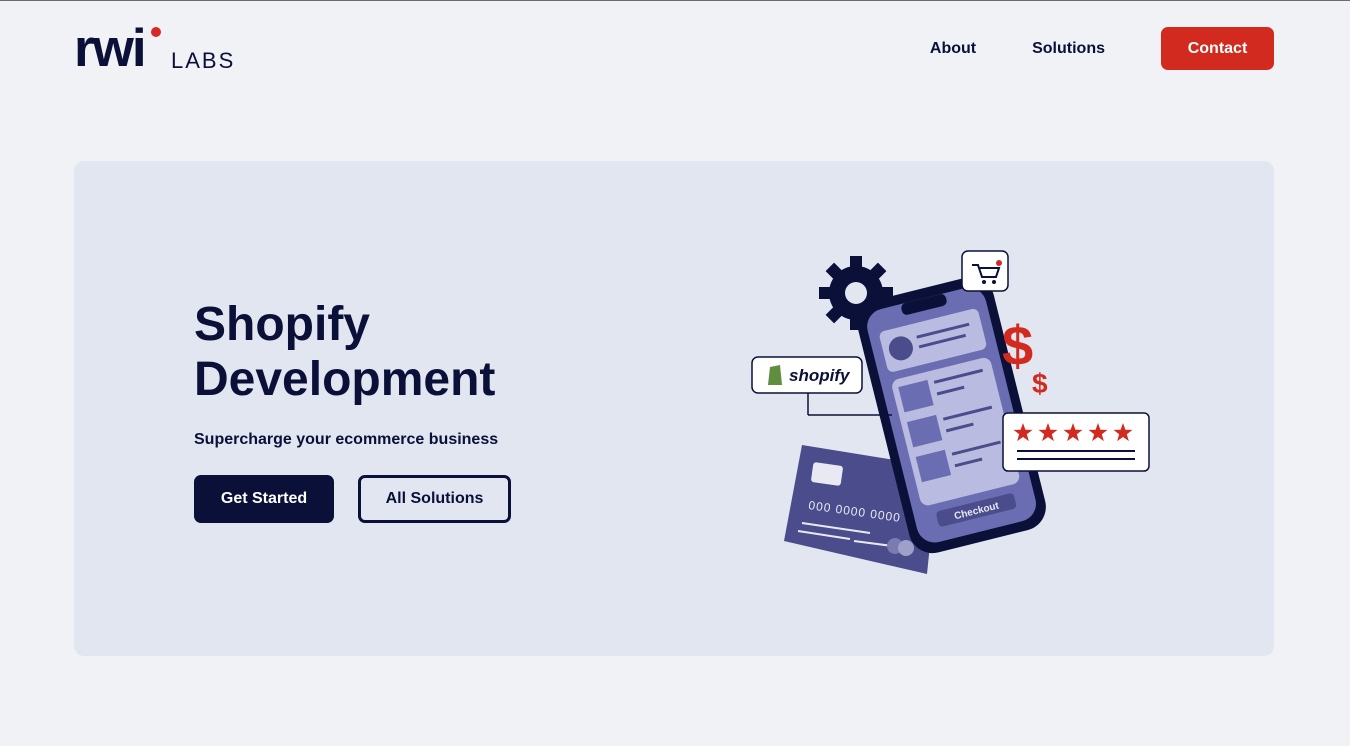 The width and height of the screenshot is (1350, 746). Describe the element at coordinates (345, 352) in the screenshot. I see `hero-title: Shopify Development` at that location.